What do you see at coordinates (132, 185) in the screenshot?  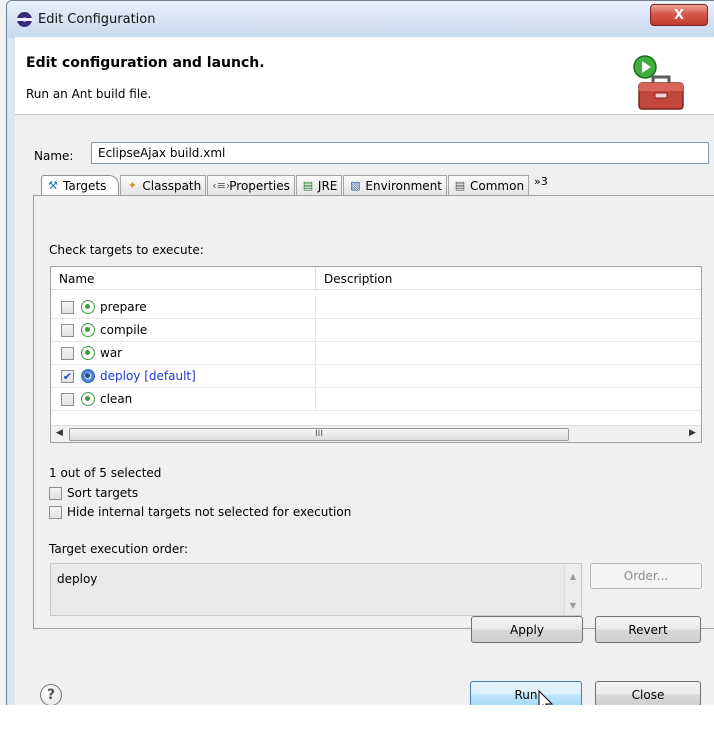 I see `classpath-icon: ✦` at bounding box center [132, 185].